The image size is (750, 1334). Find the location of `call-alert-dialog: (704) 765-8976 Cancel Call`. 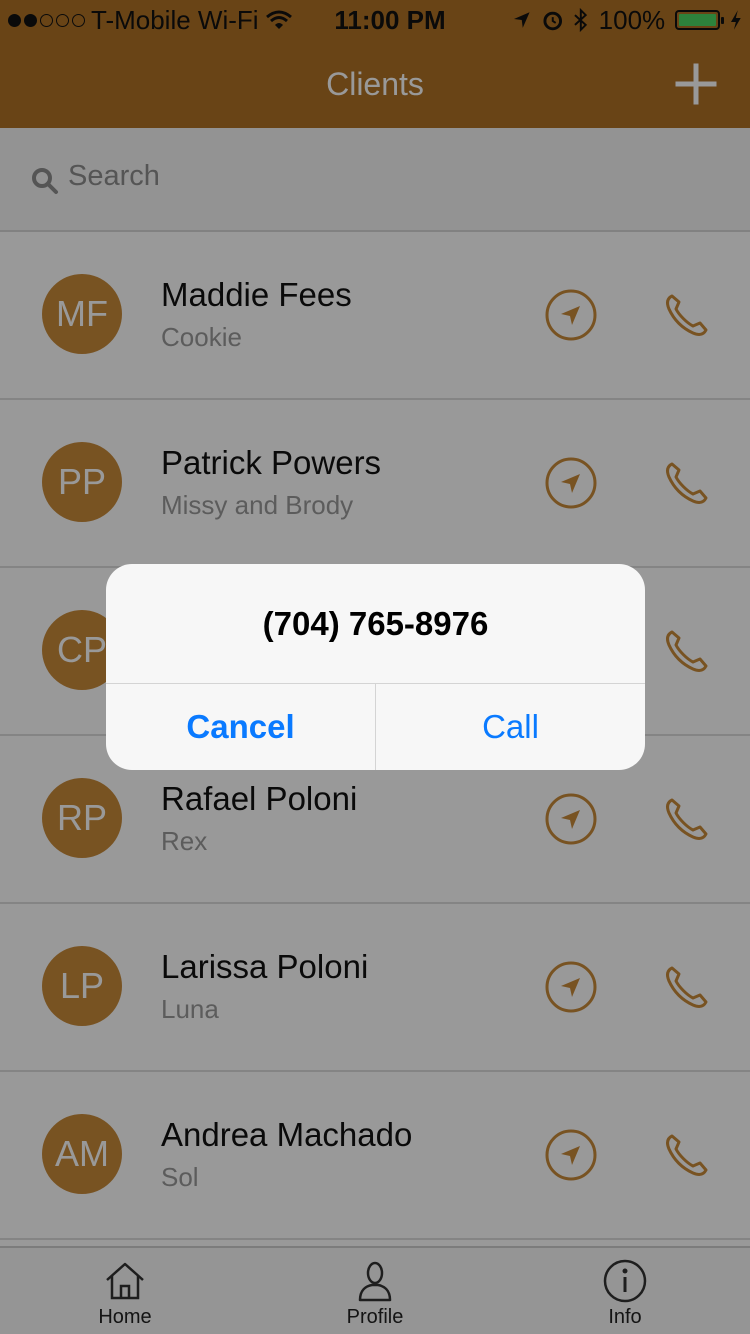

call-alert-dialog: (704) 765-8976 Cancel Call is located at coordinates (375, 667).